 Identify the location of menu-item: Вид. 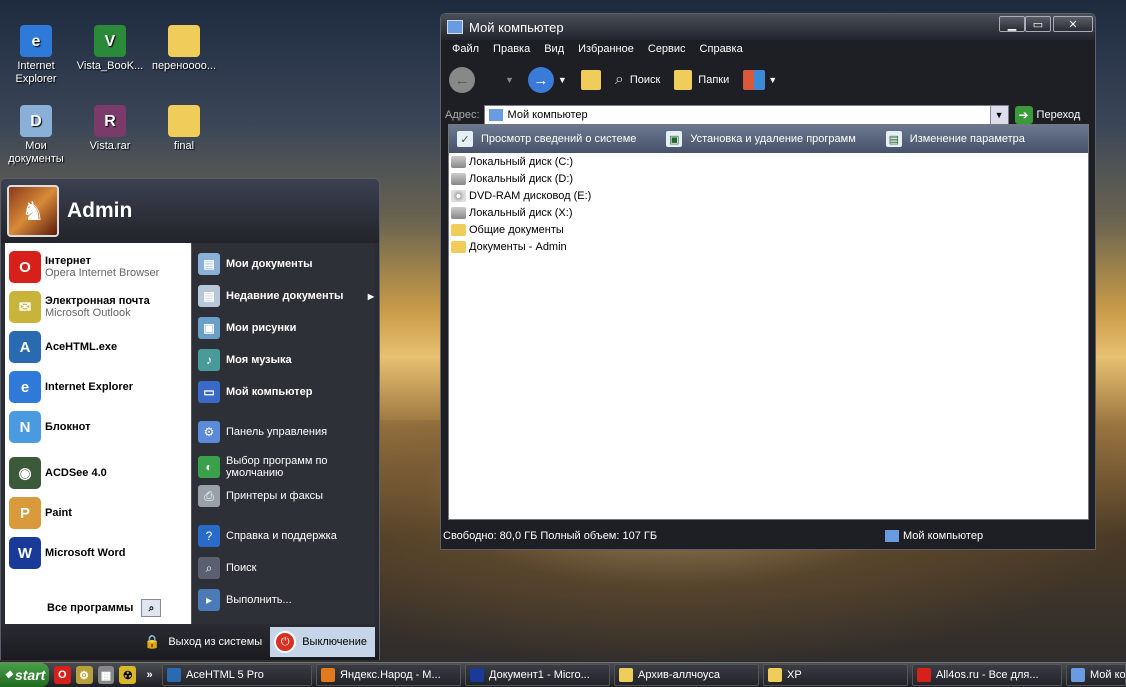
(554, 49).